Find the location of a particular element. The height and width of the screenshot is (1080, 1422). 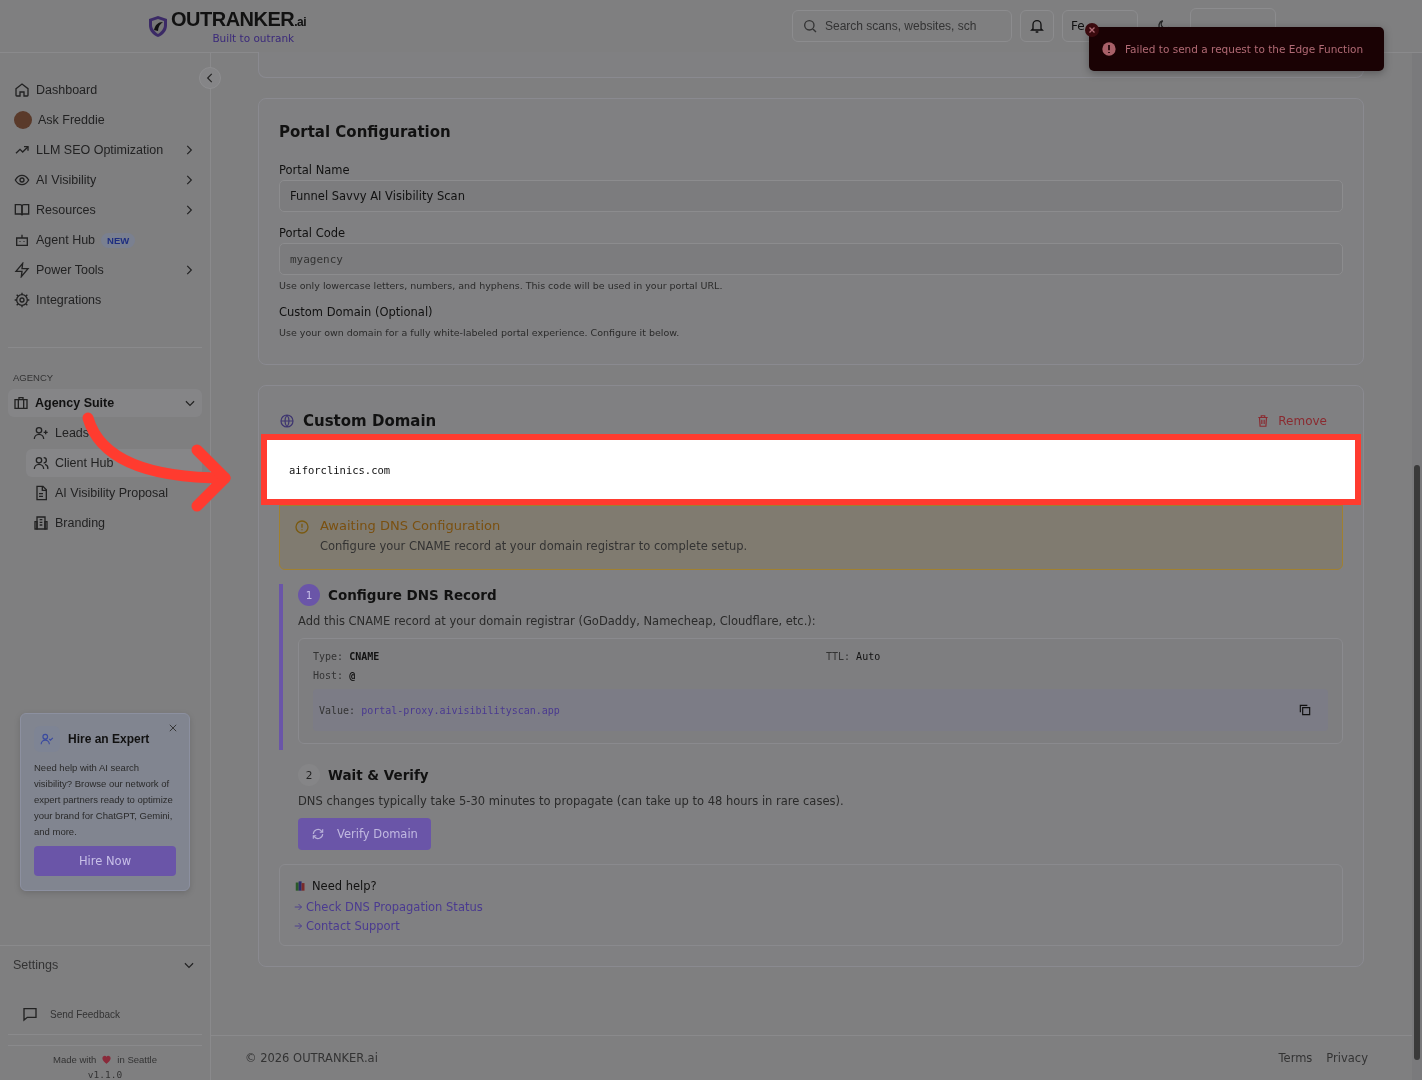

trash-icon is located at coordinates (1263, 421).